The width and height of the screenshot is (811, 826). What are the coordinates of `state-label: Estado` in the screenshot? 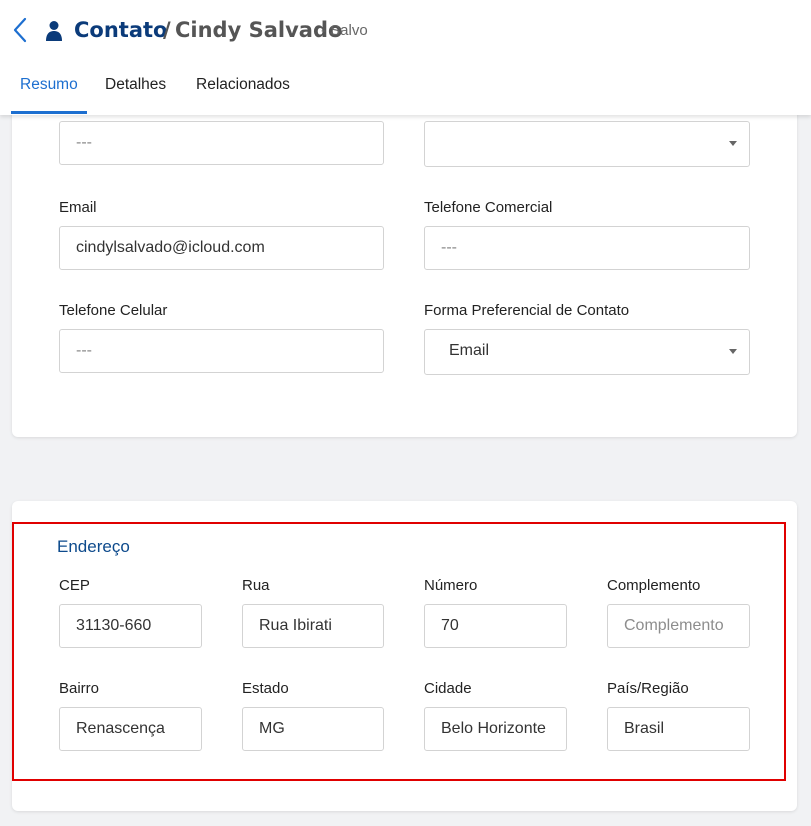 It's located at (265, 688).